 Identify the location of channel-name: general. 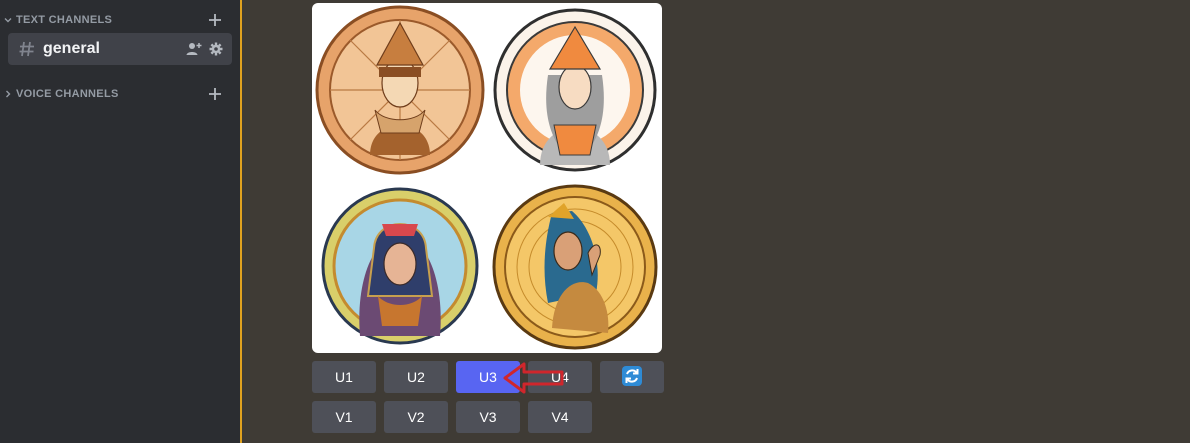
(71, 48).